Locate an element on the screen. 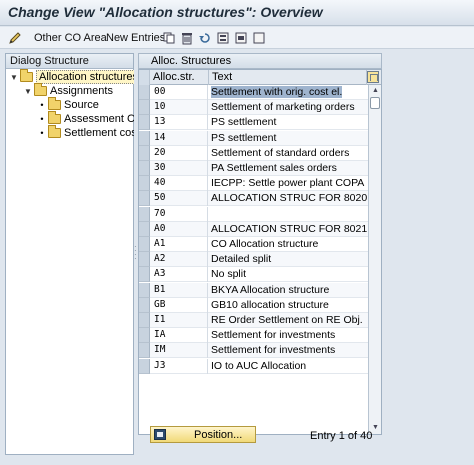  alloc-str-cell: GB is located at coordinates (180, 305).